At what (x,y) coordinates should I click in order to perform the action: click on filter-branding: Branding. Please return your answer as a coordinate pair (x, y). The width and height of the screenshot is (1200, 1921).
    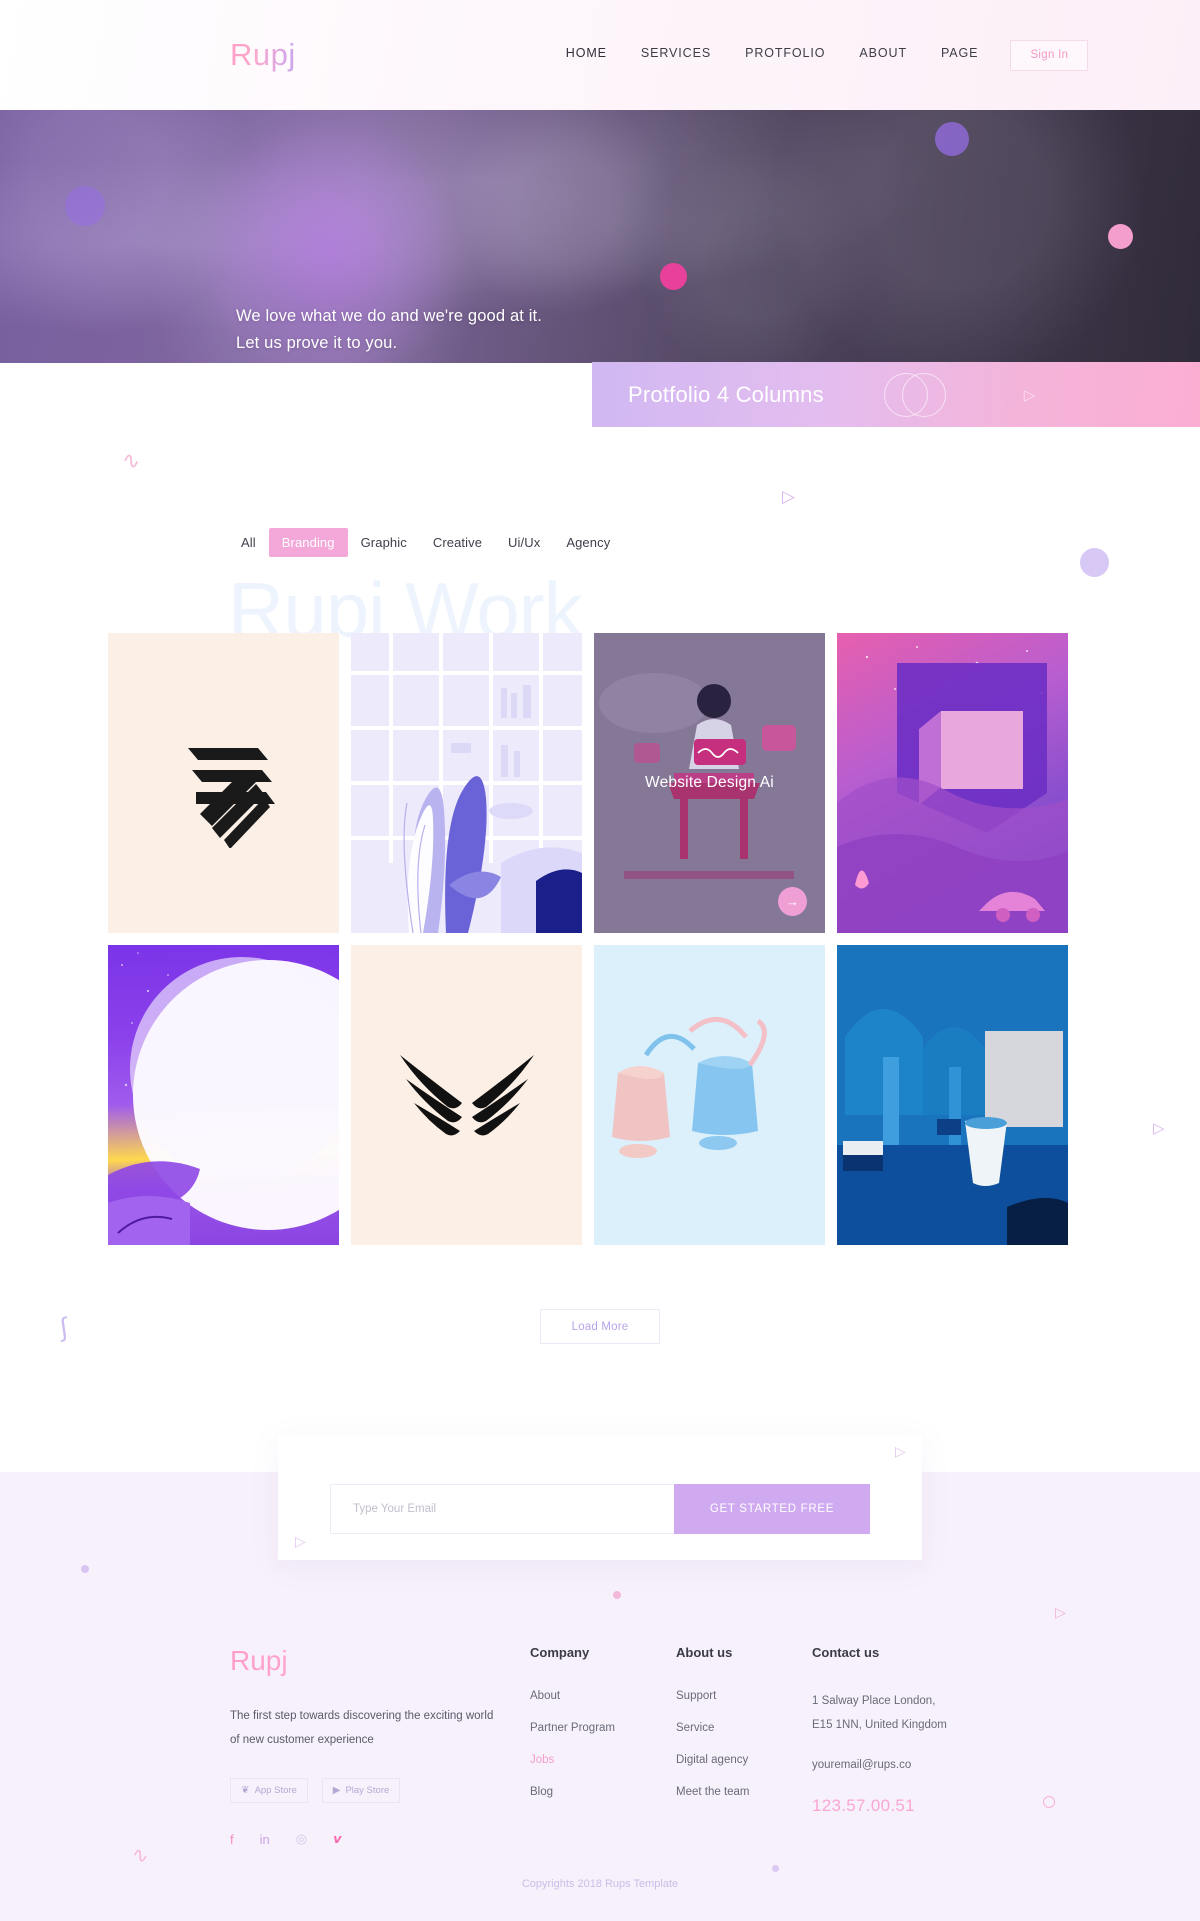
    Looking at the image, I should click on (308, 542).